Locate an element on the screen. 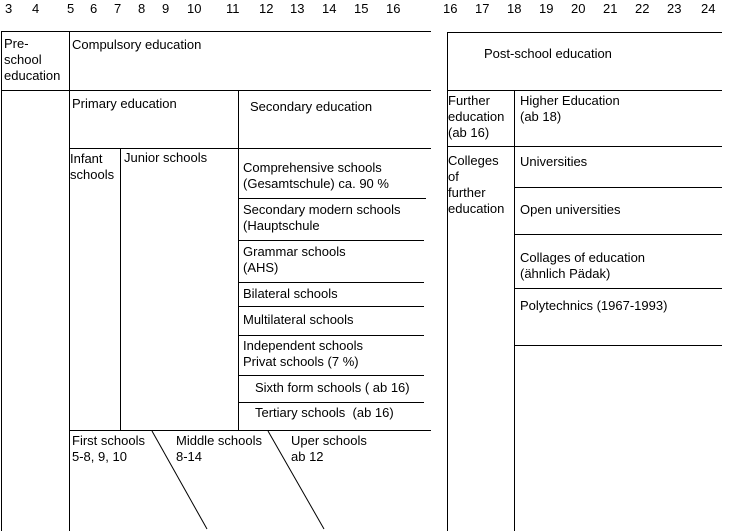 This screenshot has width=740, height=531. higher-type: Universities is located at coordinates (554, 161).